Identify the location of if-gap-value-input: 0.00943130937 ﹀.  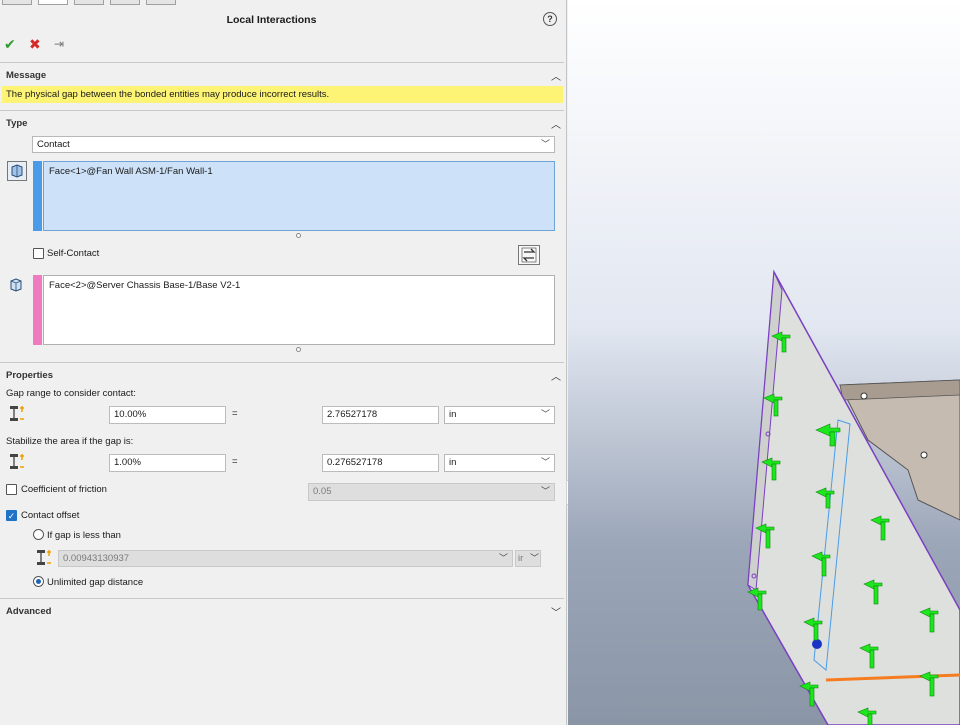
(285, 558).